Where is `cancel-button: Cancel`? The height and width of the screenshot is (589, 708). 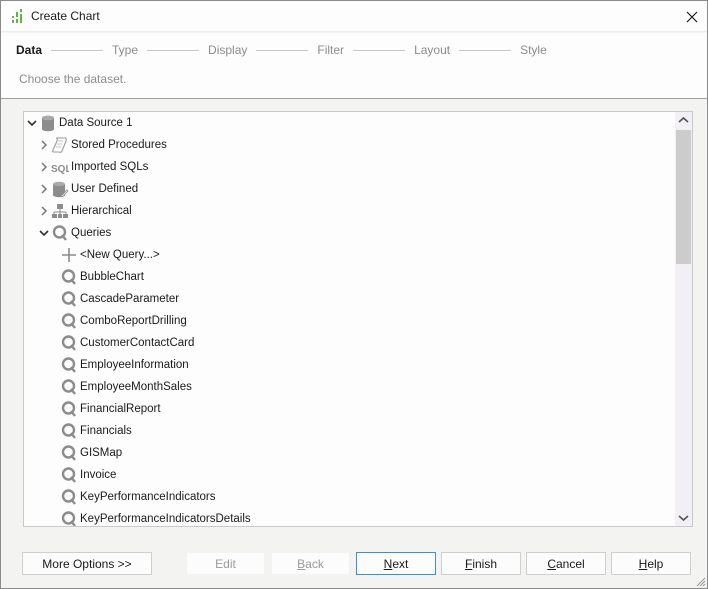 cancel-button: Cancel is located at coordinates (566, 563).